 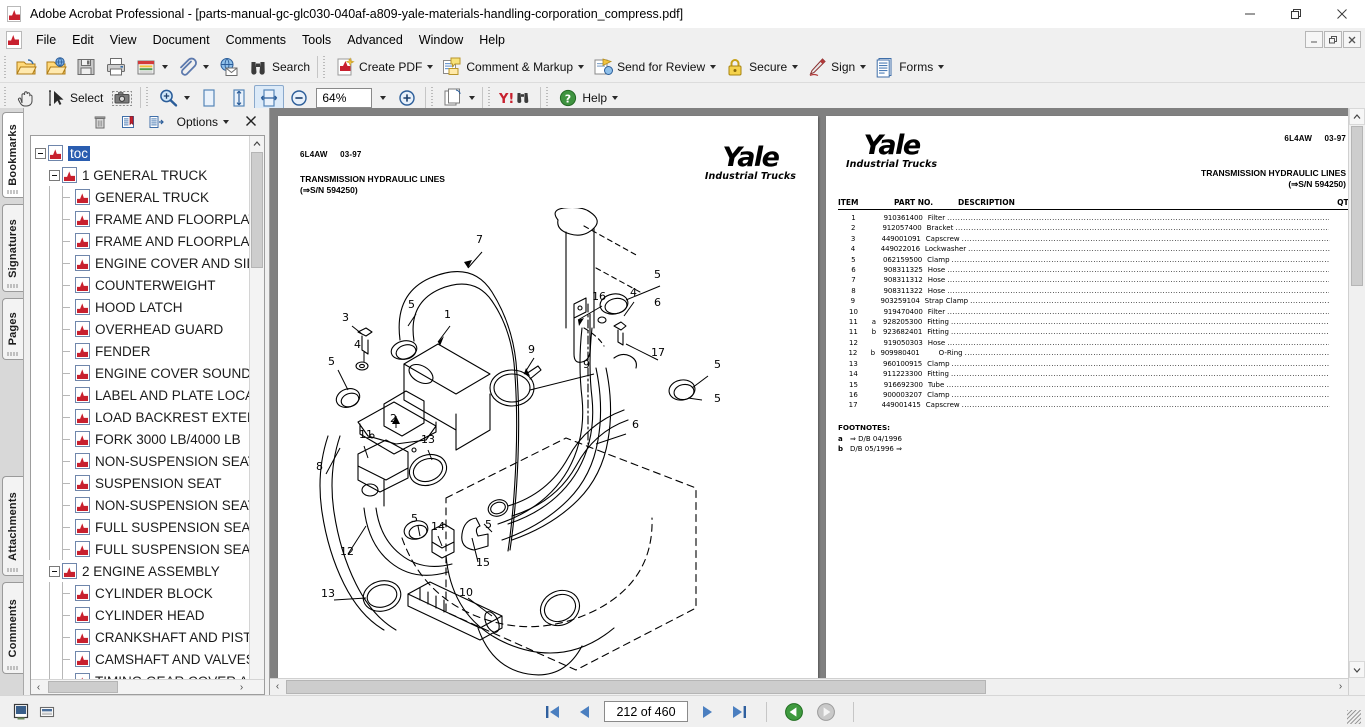 I want to click on secure-caret, so click(x=795, y=67).